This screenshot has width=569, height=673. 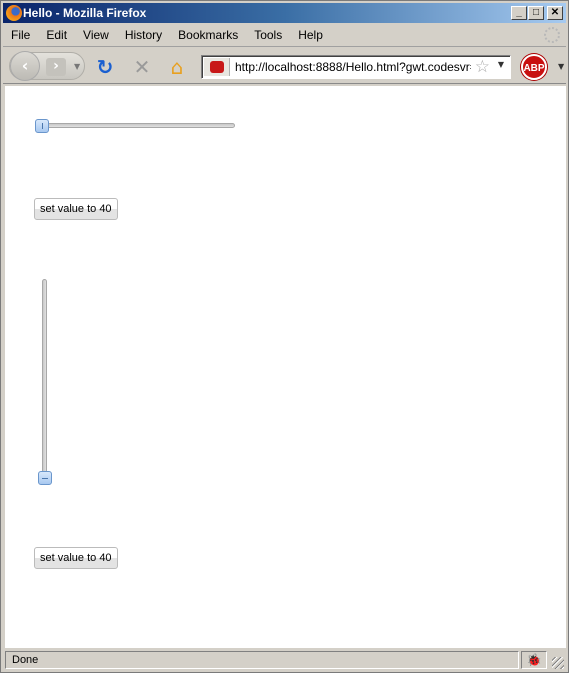 What do you see at coordinates (501, 64) in the screenshot?
I see `url-dropdown-icon: ▼` at bounding box center [501, 64].